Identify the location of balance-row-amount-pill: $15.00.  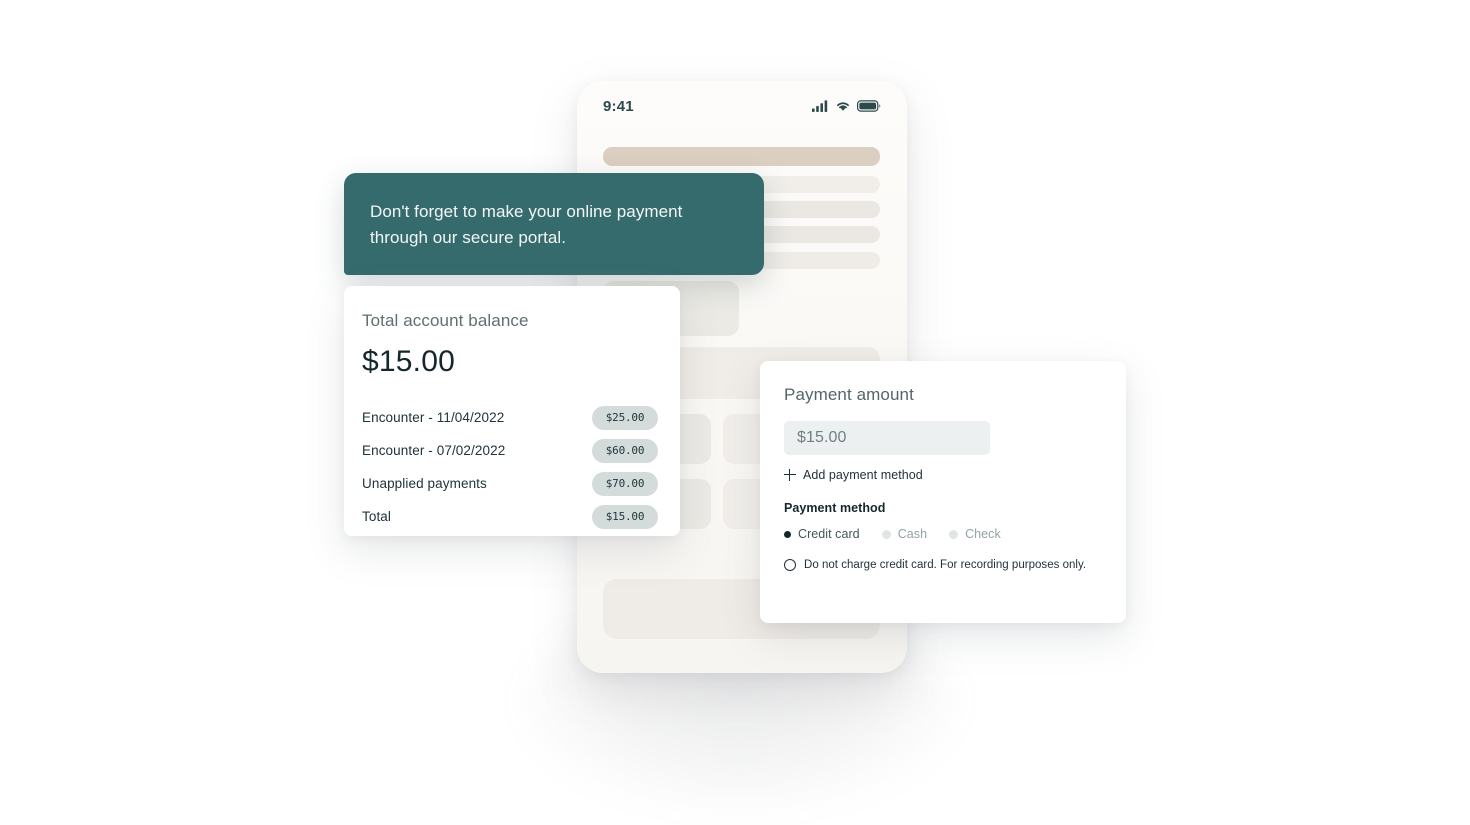
(625, 516).